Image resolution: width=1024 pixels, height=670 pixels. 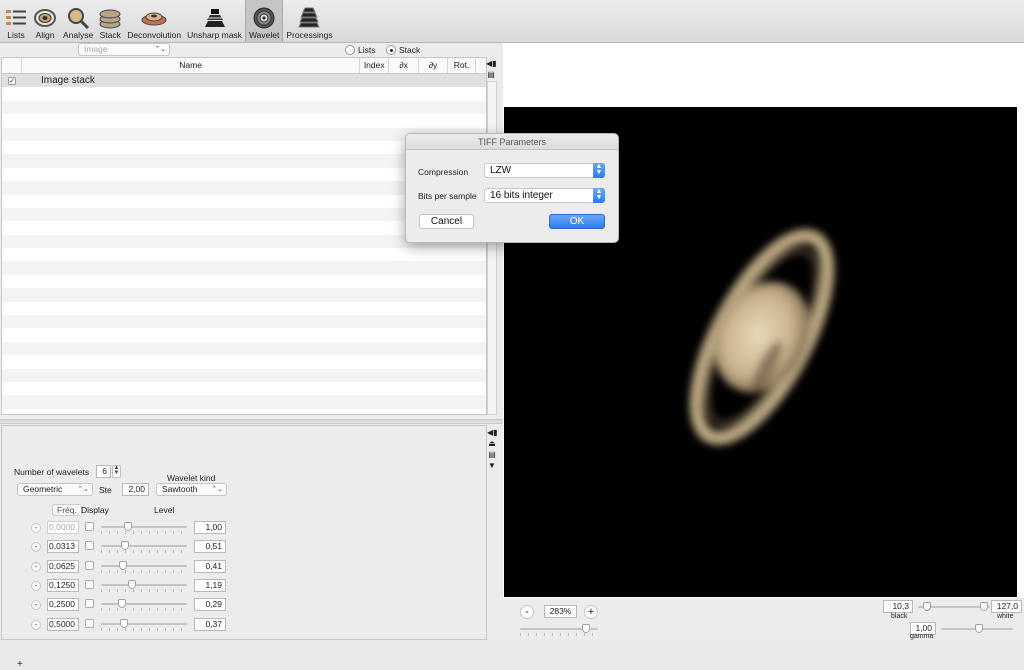 What do you see at coordinates (16, 35) in the screenshot?
I see `toolbar-lists-label: Lists` at bounding box center [16, 35].